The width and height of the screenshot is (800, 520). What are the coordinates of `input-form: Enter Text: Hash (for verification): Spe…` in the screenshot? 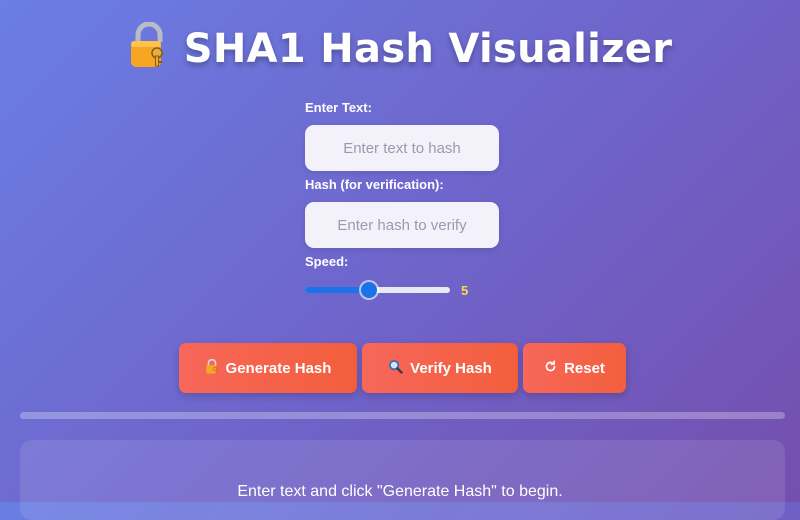 It's located at (405, 185).